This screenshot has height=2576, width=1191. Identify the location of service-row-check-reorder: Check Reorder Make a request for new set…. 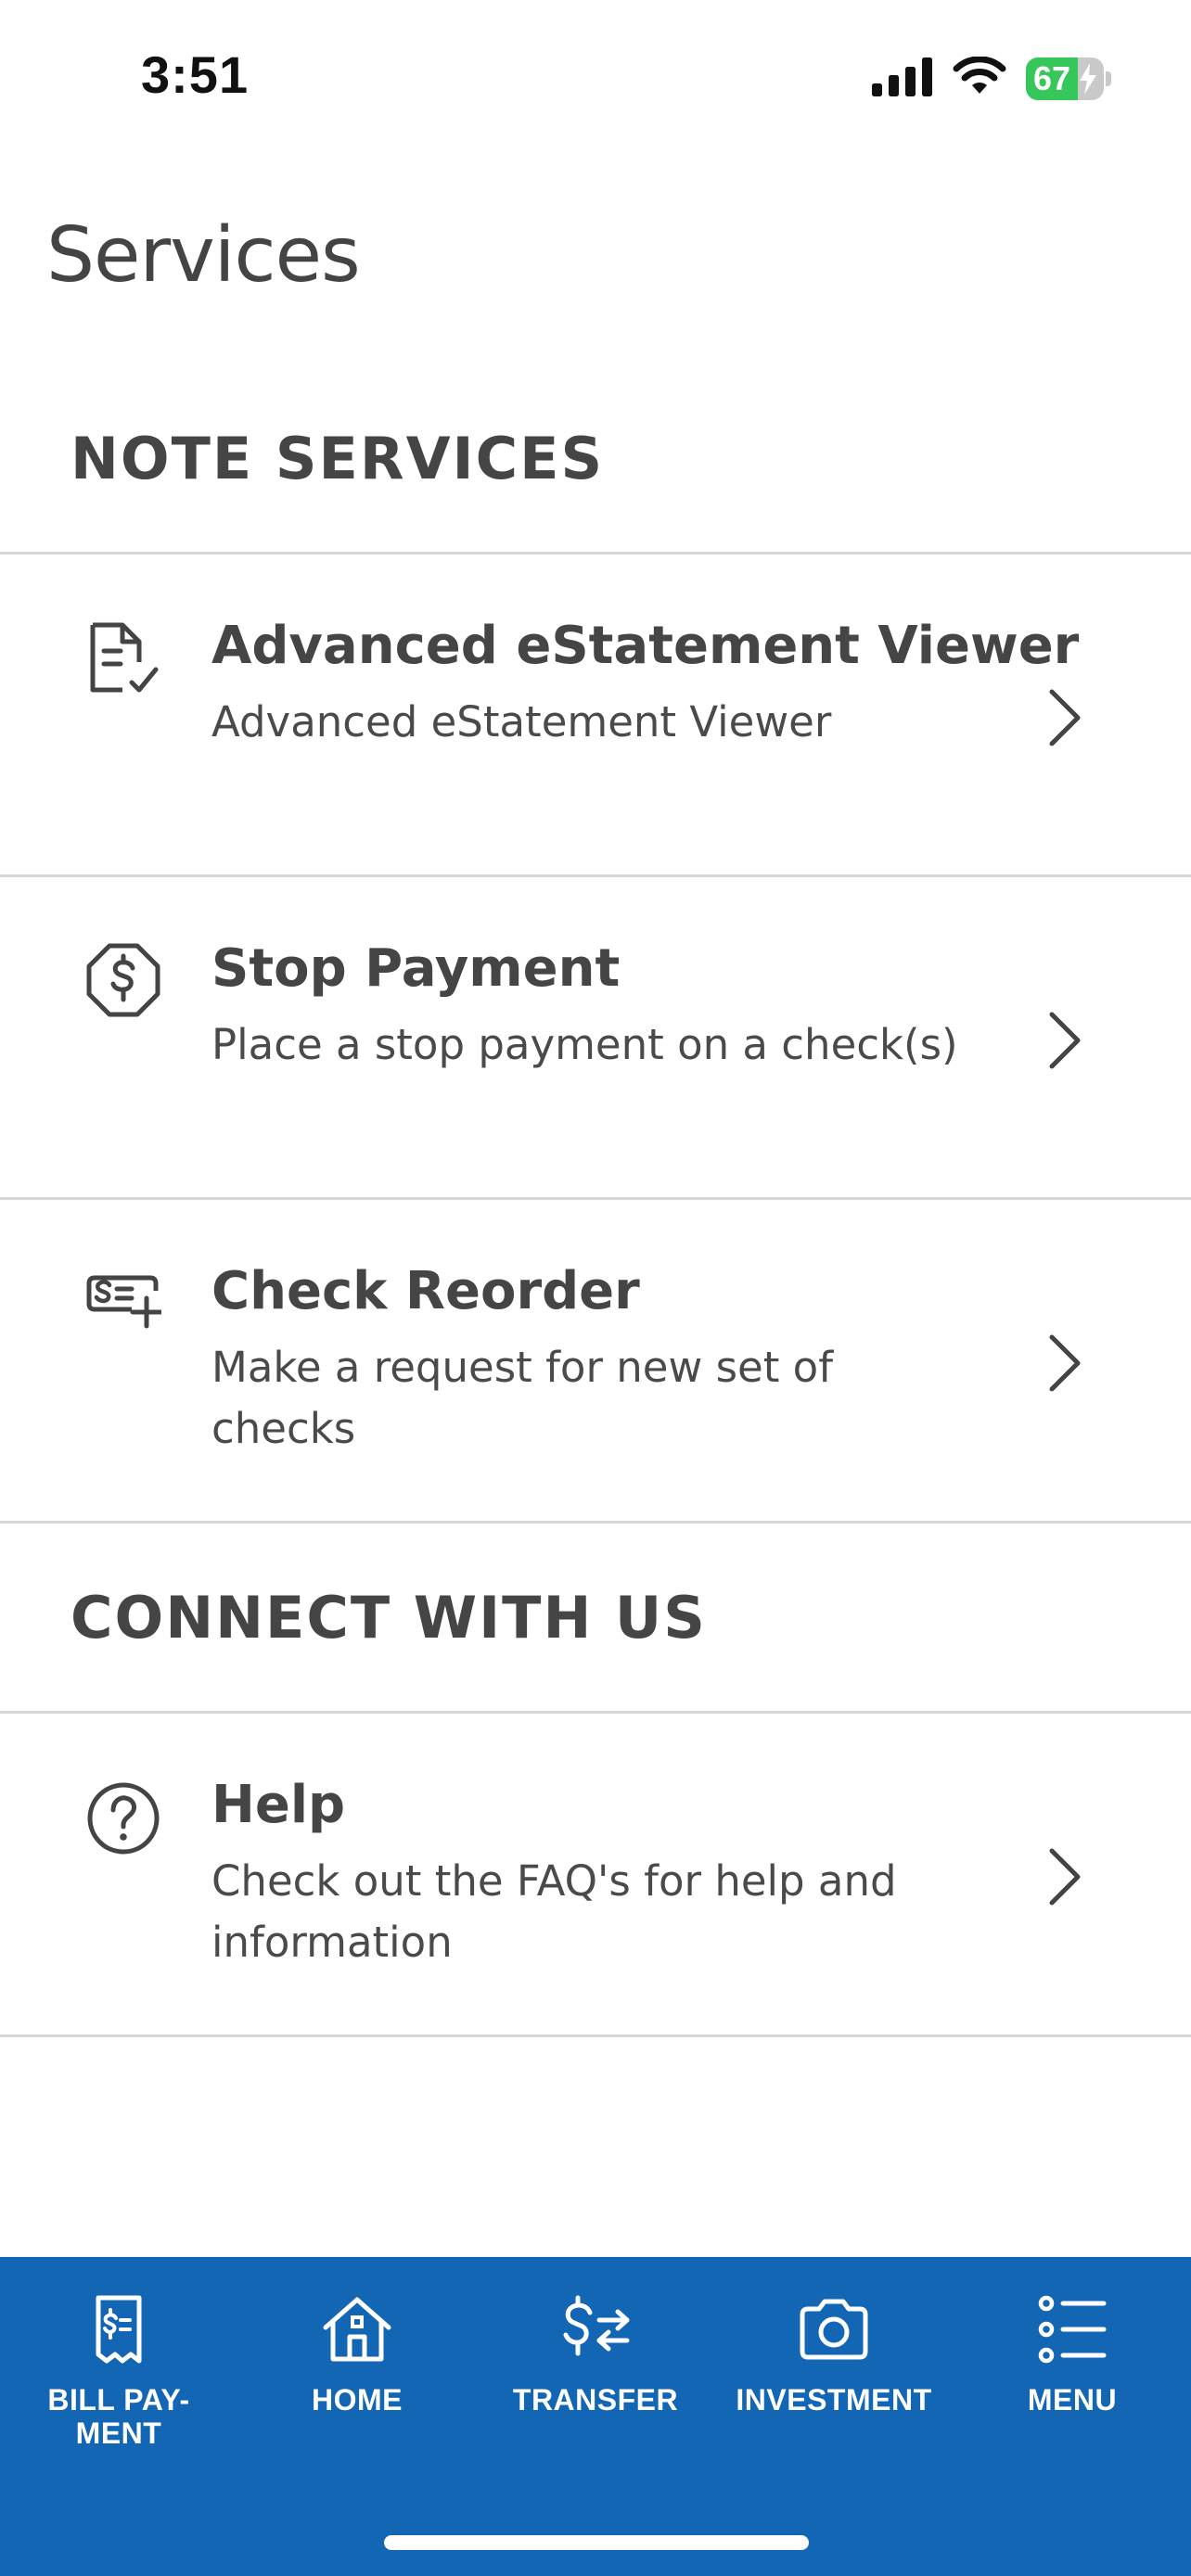
(595, 1359).